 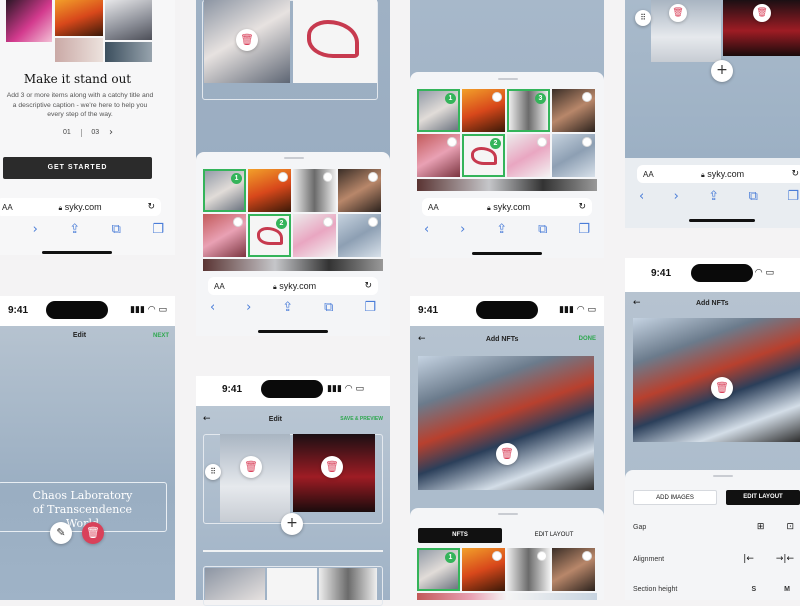 I want to click on nft-grid-item: 3, so click(x=528, y=110).